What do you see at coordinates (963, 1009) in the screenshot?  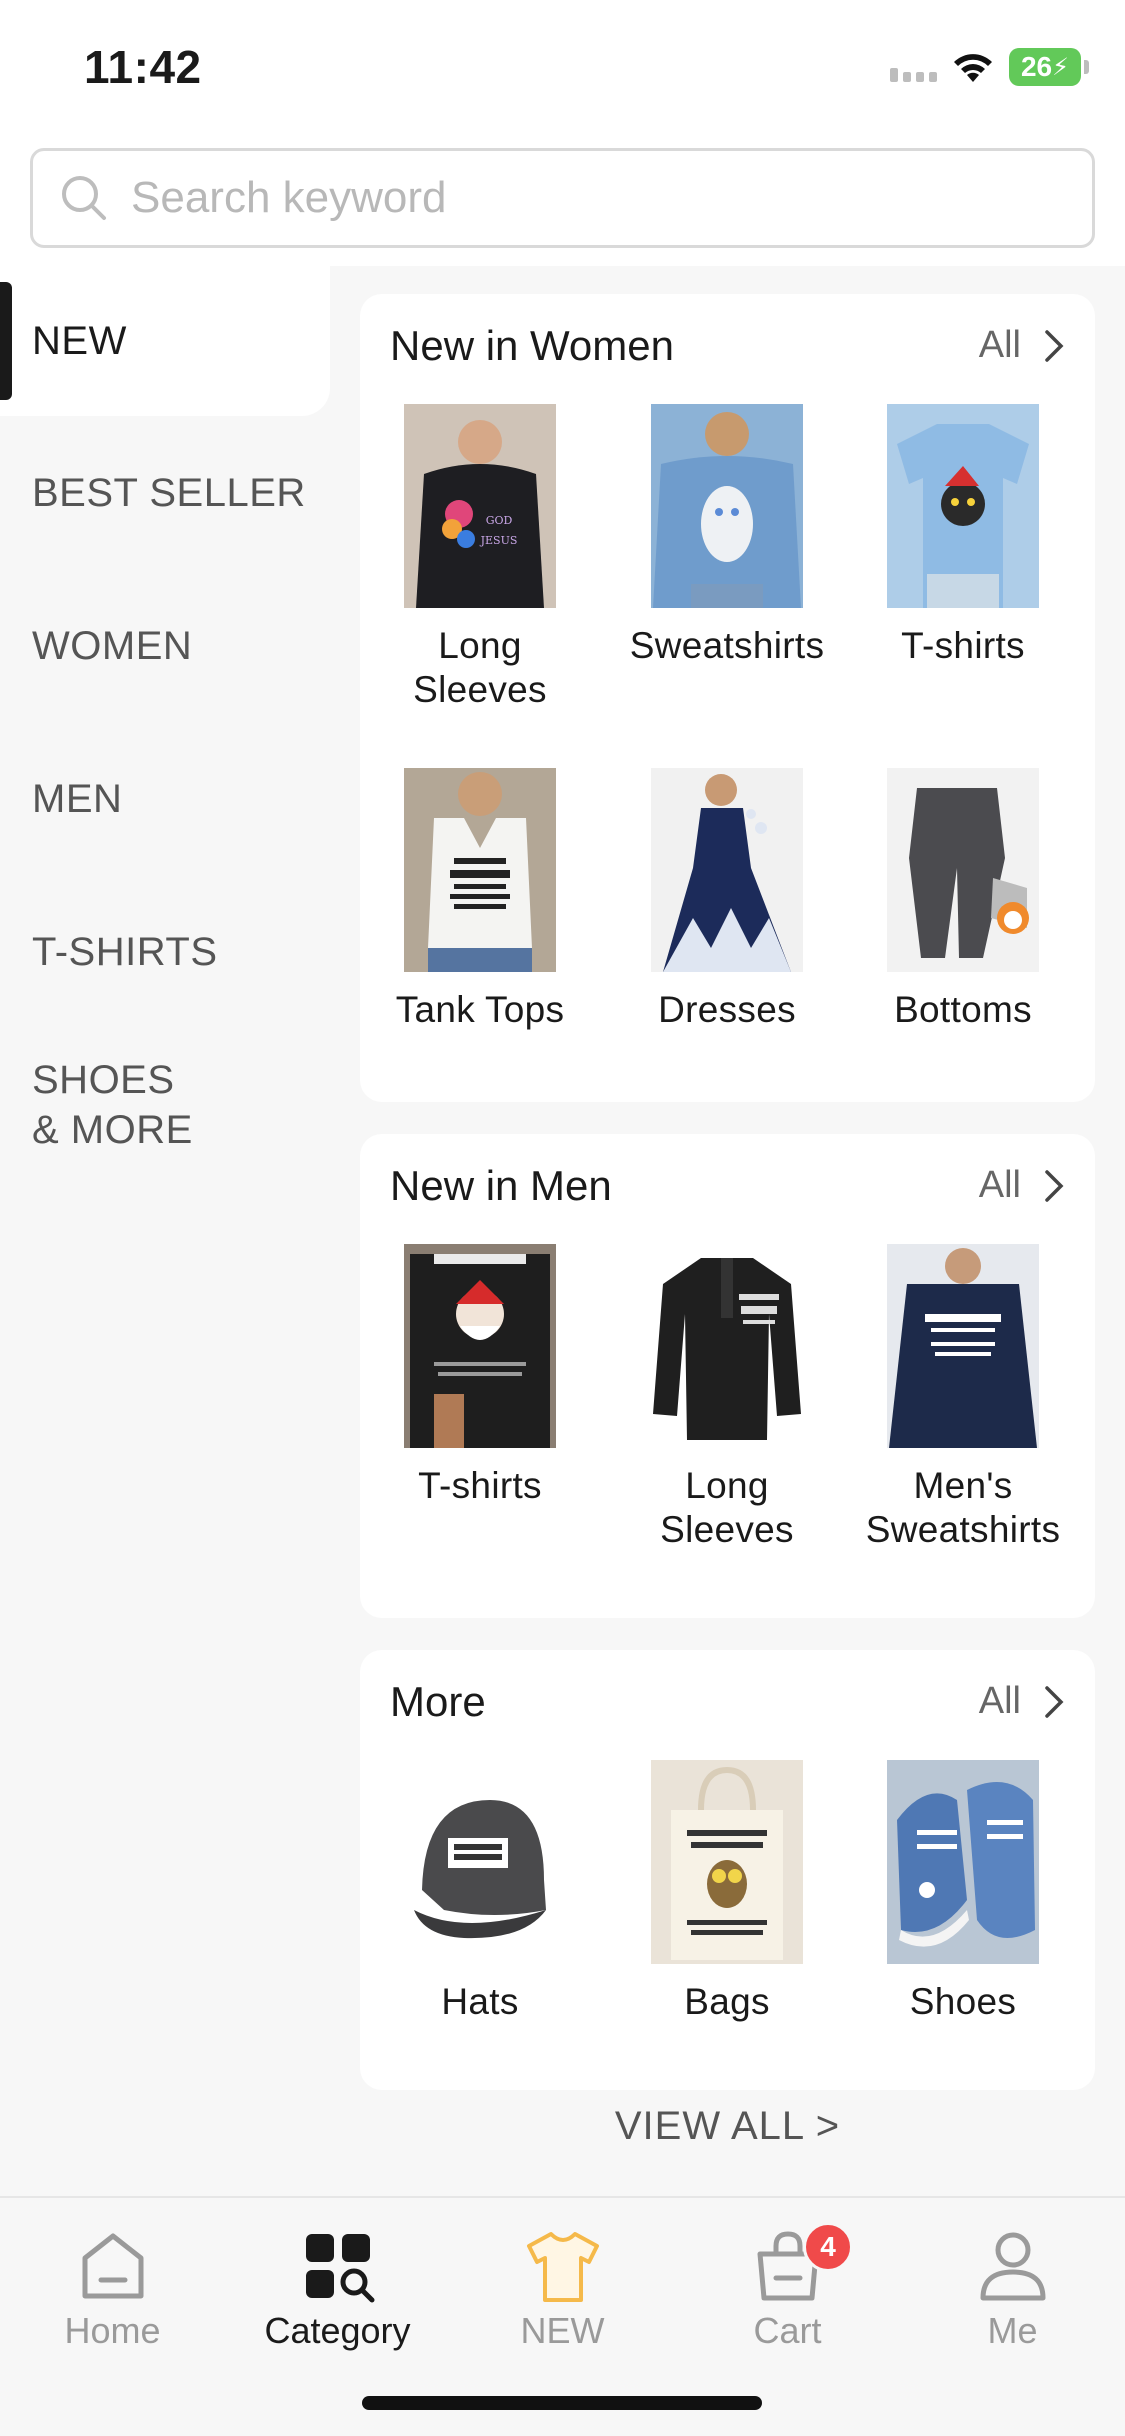 I see `tile-label: Bottoms` at bounding box center [963, 1009].